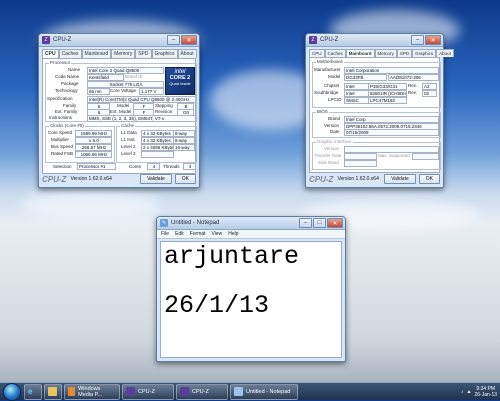 This screenshot has height=401, width=500. What do you see at coordinates (135, 166) in the screenshot?
I see `cores-label: Cores` at bounding box center [135, 166].